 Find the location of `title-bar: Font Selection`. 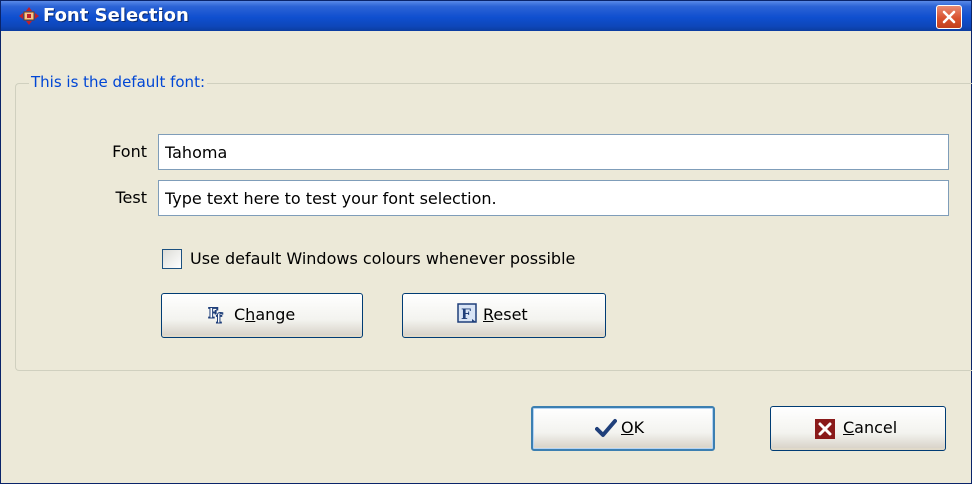

title-bar: Font Selection is located at coordinates (486, 16).